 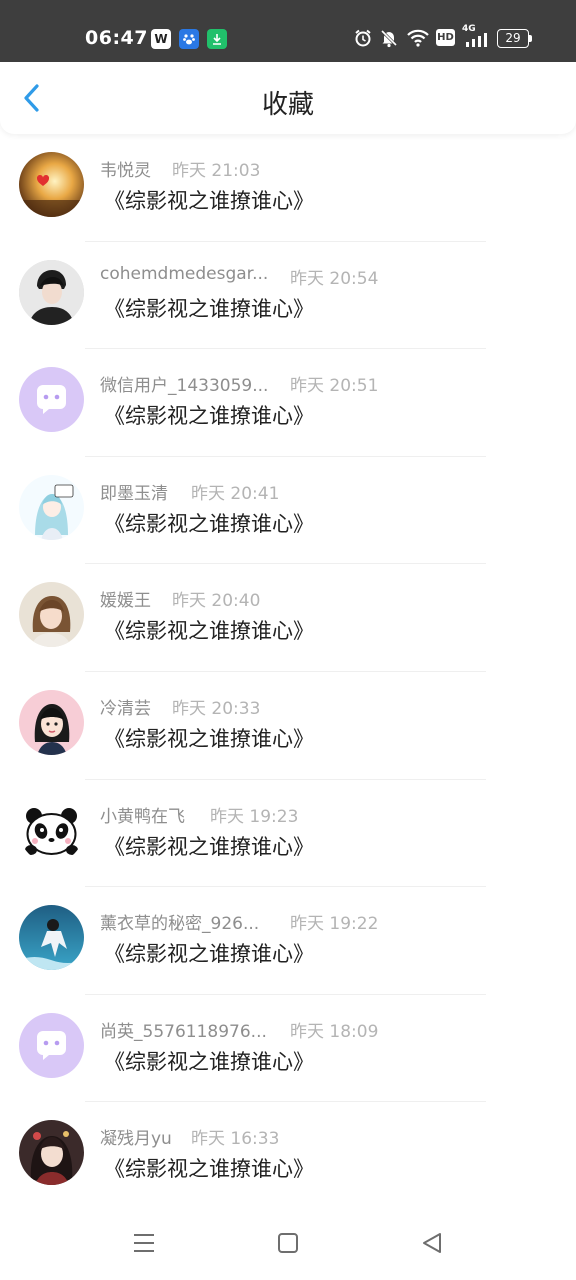 I want to click on back-triangle-icon, so click(x=432, y=1243).